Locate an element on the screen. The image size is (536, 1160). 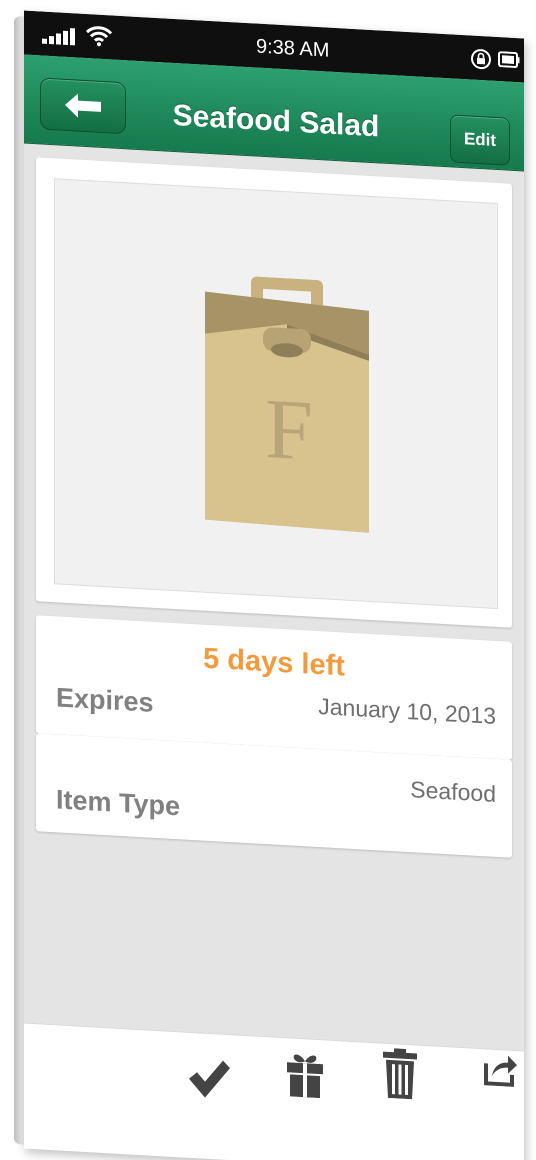
days-left-text: 5 days left is located at coordinates (274, 662).